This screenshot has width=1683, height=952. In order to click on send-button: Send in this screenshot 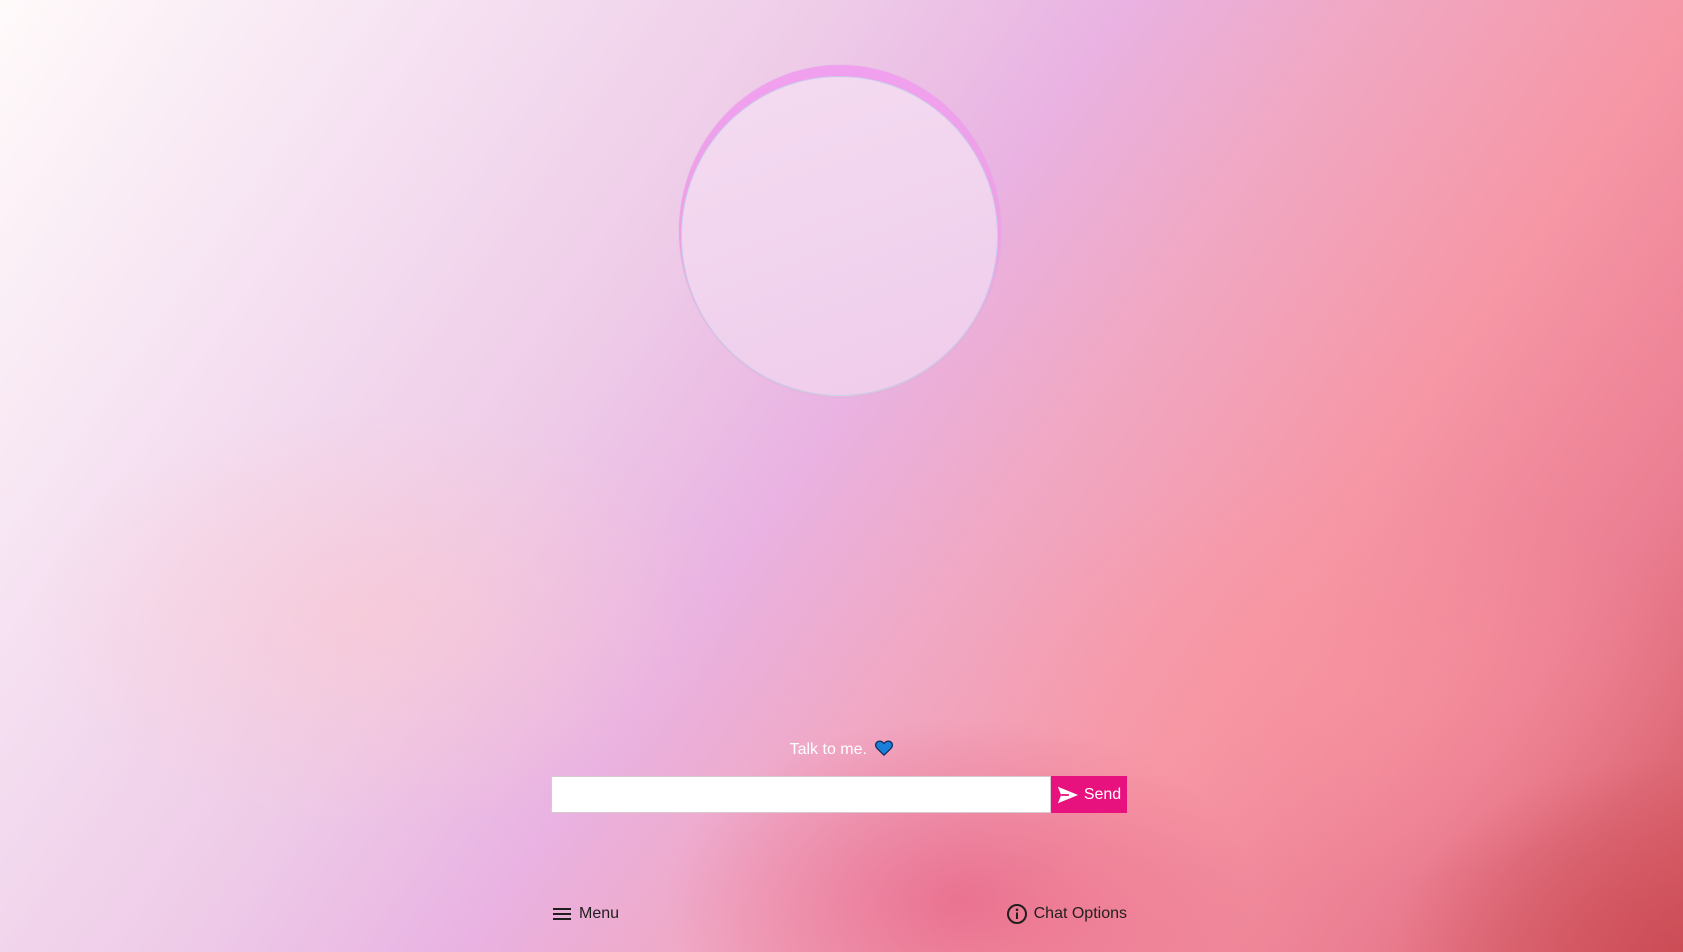, I will do `click(1089, 794)`.